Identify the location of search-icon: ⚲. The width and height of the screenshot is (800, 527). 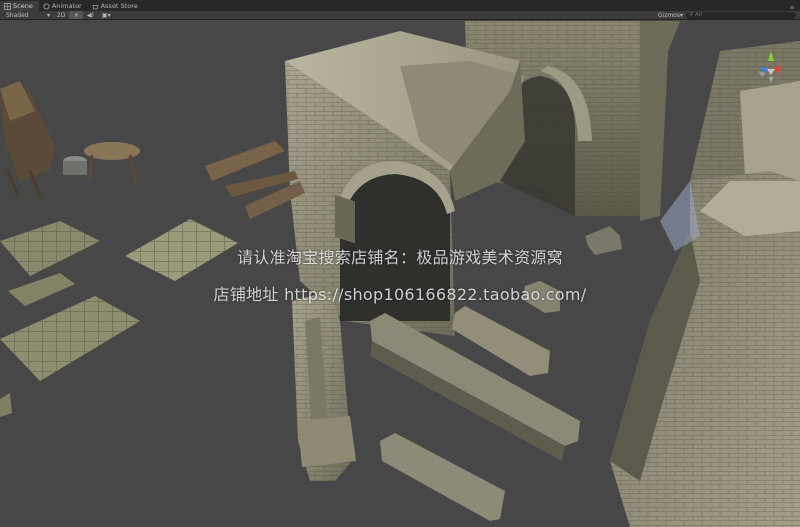
(691, 15).